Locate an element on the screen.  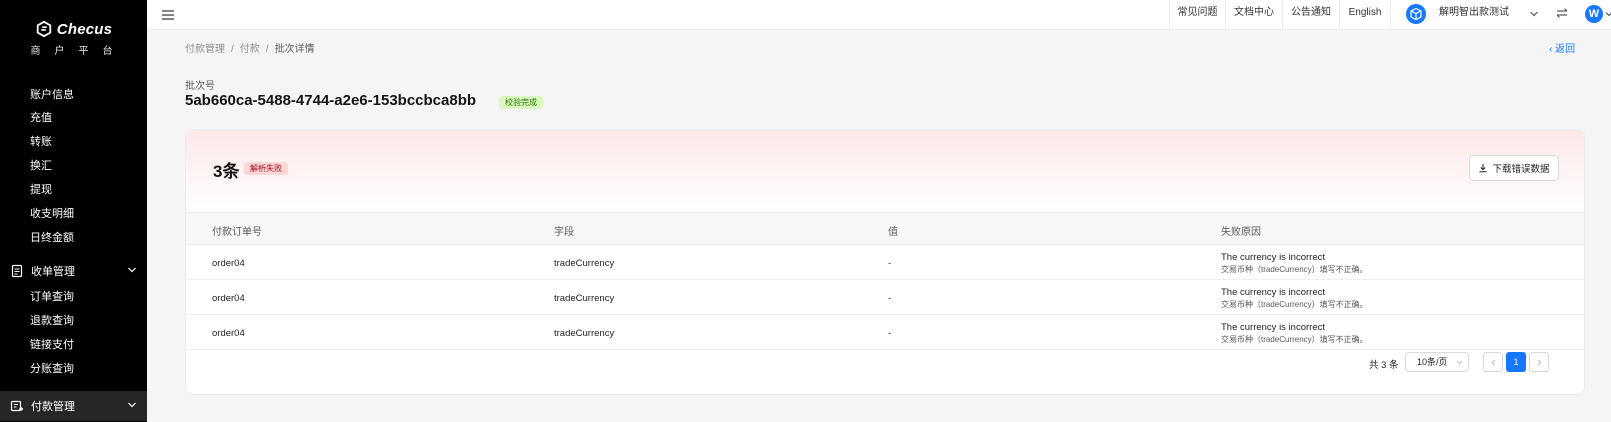
account-name: 解明智出款测试 is located at coordinates (1474, 13).